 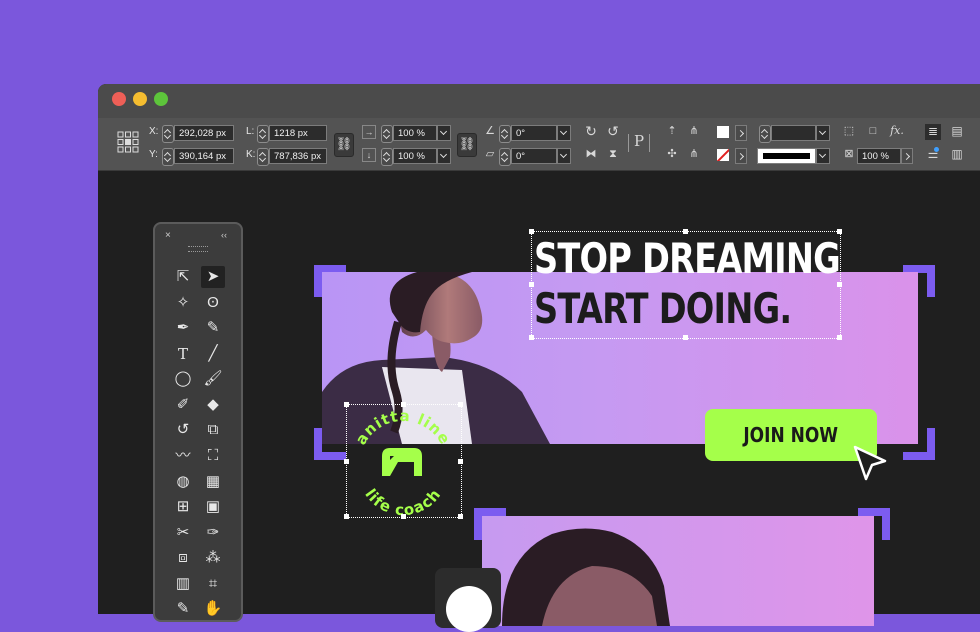 What do you see at coordinates (183, 379) in the screenshot?
I see `ellipse-tool-icon: ◯` at bounding box center [183, 379].